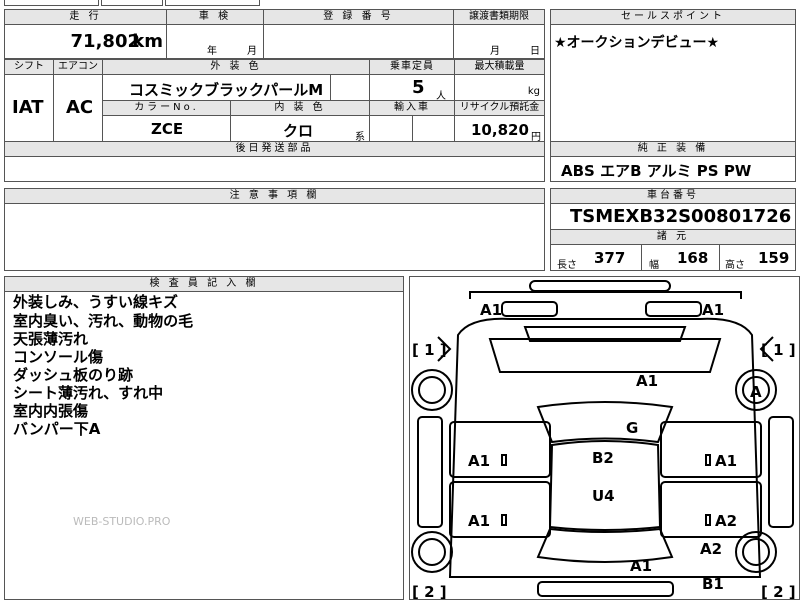  Describe the element at coordinates (274, 149) in the screenshot. I see `later-parts-header: 後日発送部品` at that location.